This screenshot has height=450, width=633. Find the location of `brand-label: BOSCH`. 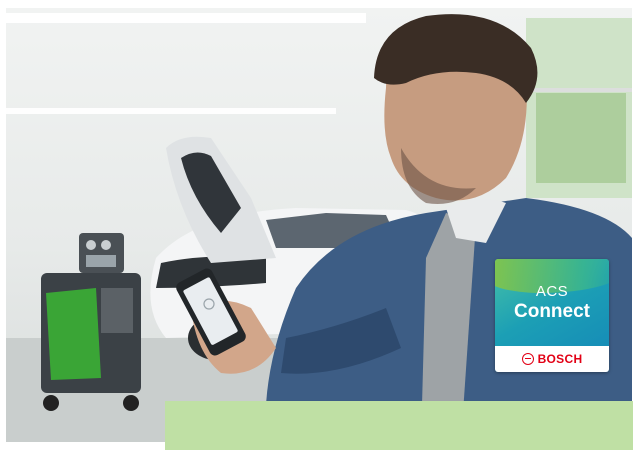

brand-label: BOSCH is located at coordinates (560, 359).